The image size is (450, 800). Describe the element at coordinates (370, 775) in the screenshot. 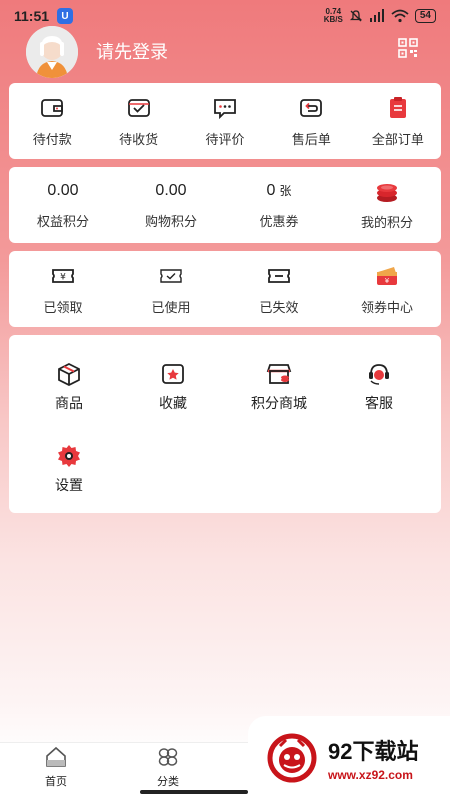

I see `watermark-url: www.xz92.com` at that location.